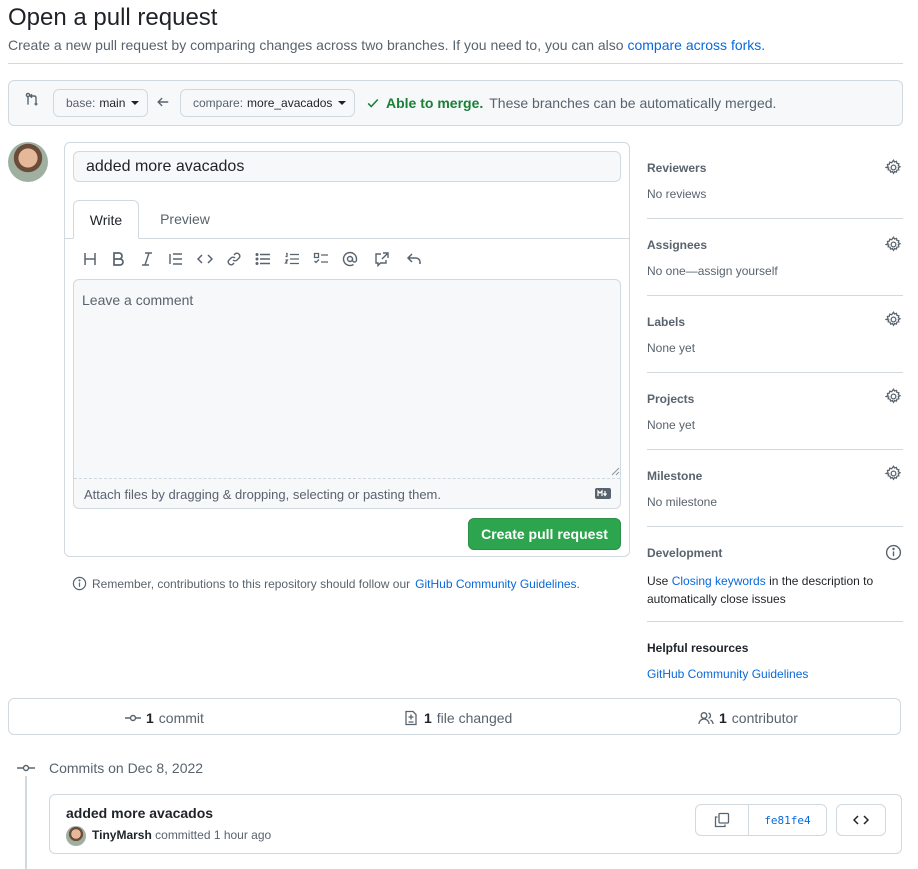 This screenshot has height=869, width=918. Describe the element at coordinates (118, 259) in the screenshot. I see `bold-icon` at that location.